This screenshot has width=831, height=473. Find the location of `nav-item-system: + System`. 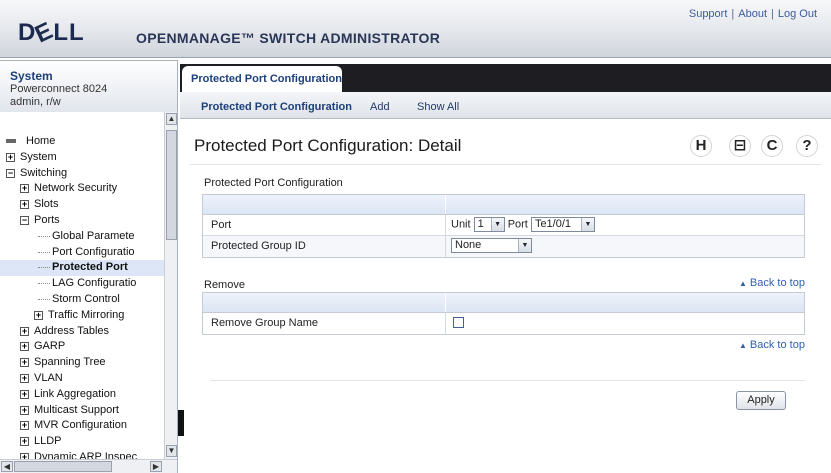

nav-item-system: + System is located at coordinates (82, 158).